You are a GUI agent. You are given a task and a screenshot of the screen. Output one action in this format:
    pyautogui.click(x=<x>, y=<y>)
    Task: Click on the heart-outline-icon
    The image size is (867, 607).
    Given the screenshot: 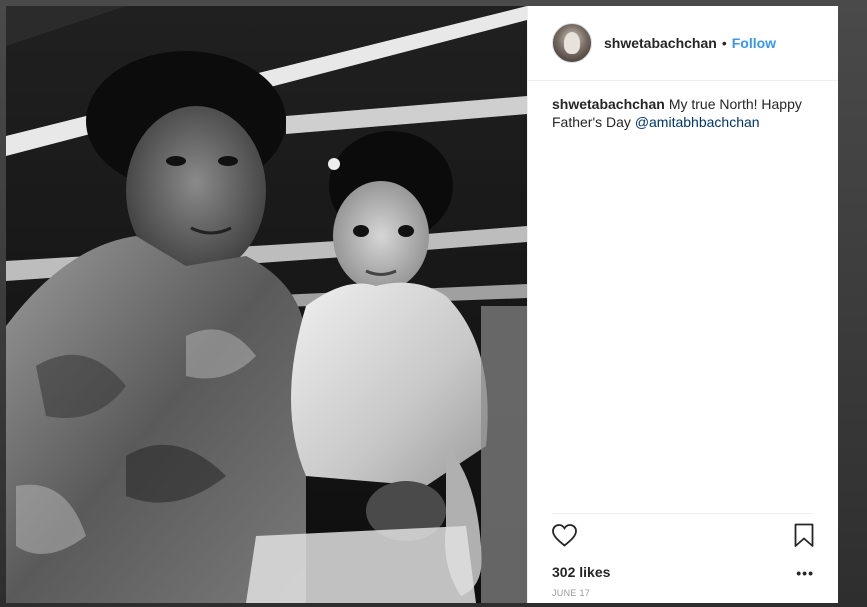 What is the action you would take?
    pyautogui.click(x=564, y=538)
    